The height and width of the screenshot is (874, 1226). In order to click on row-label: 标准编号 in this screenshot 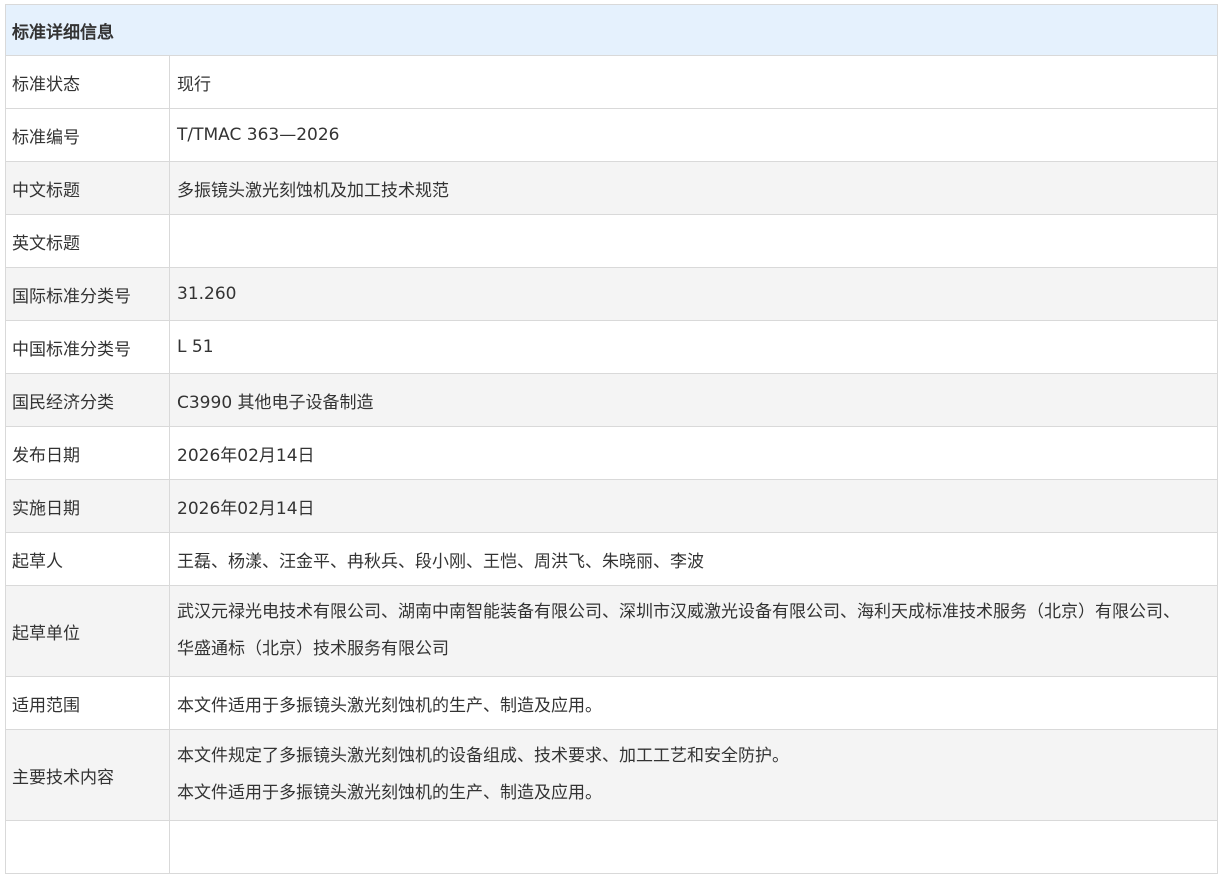, I will do `click(87, 135)`.